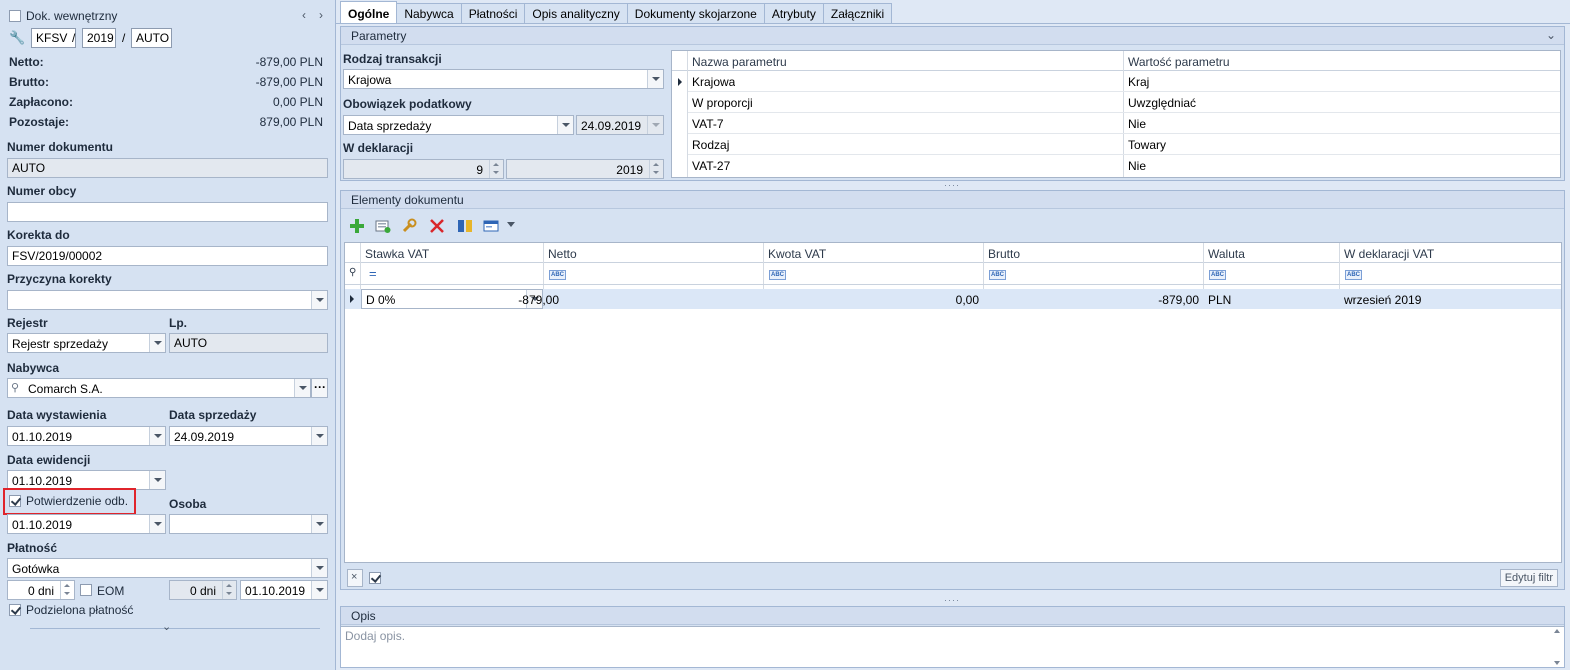 The width and height of the screenshot is (1570, 670). What do you see at coordinates (952, 646) in the screenshot?
I see `opis-textarea: Dodaj opis.` at bounding box center [952, 646].